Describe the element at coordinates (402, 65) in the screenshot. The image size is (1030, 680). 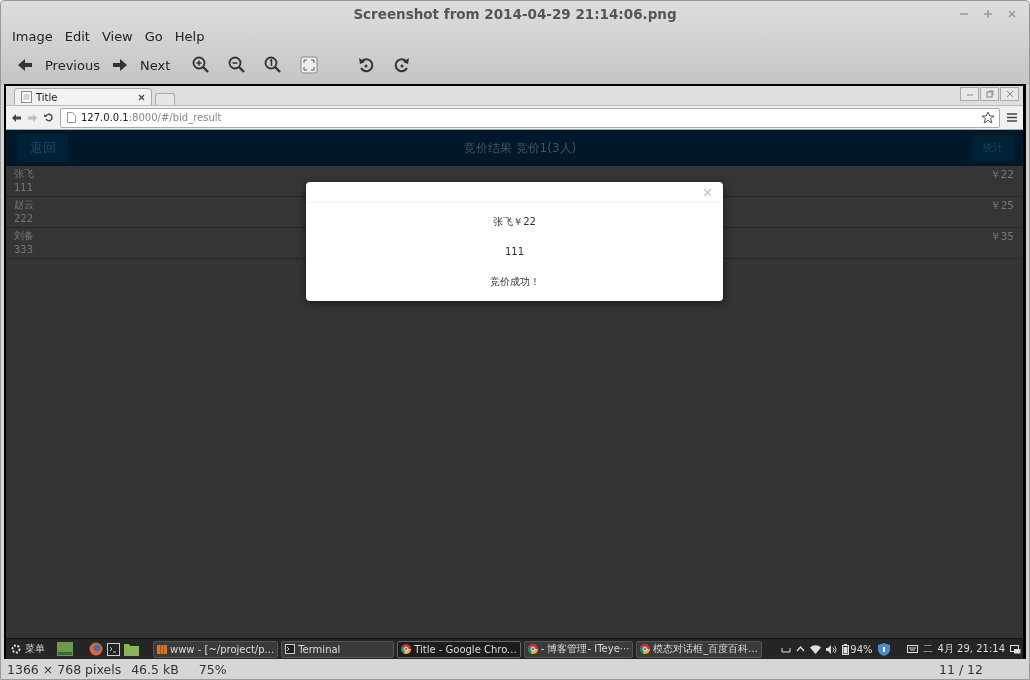
I see `rotate-right-icon` at that location.